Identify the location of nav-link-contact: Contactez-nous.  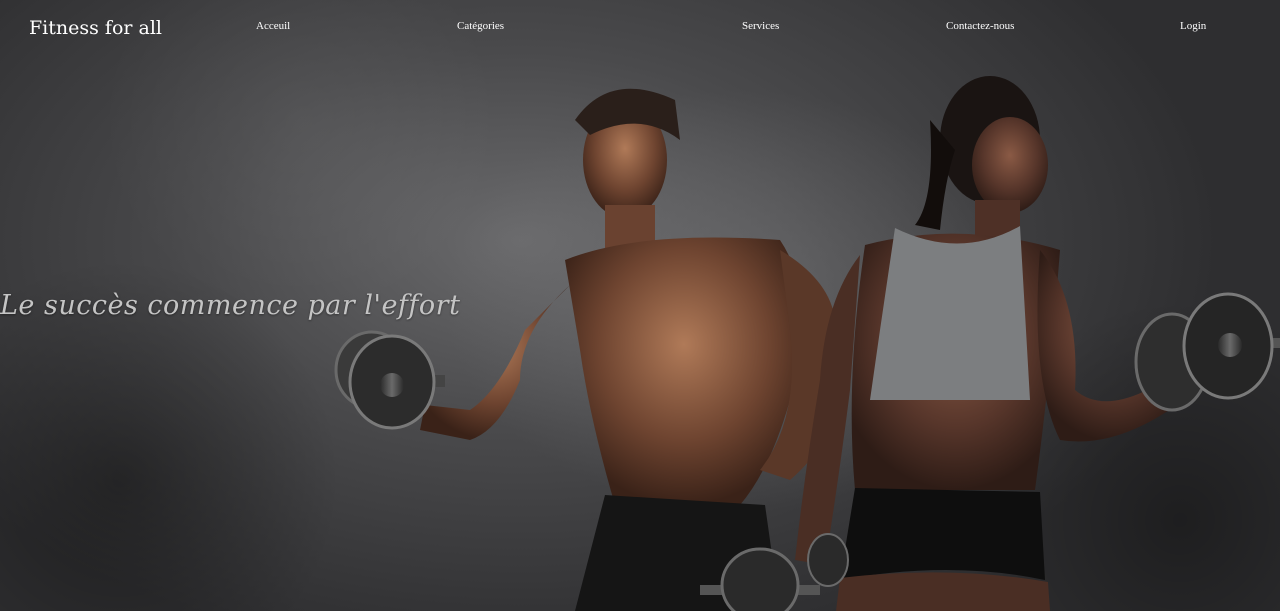
(980, 26).